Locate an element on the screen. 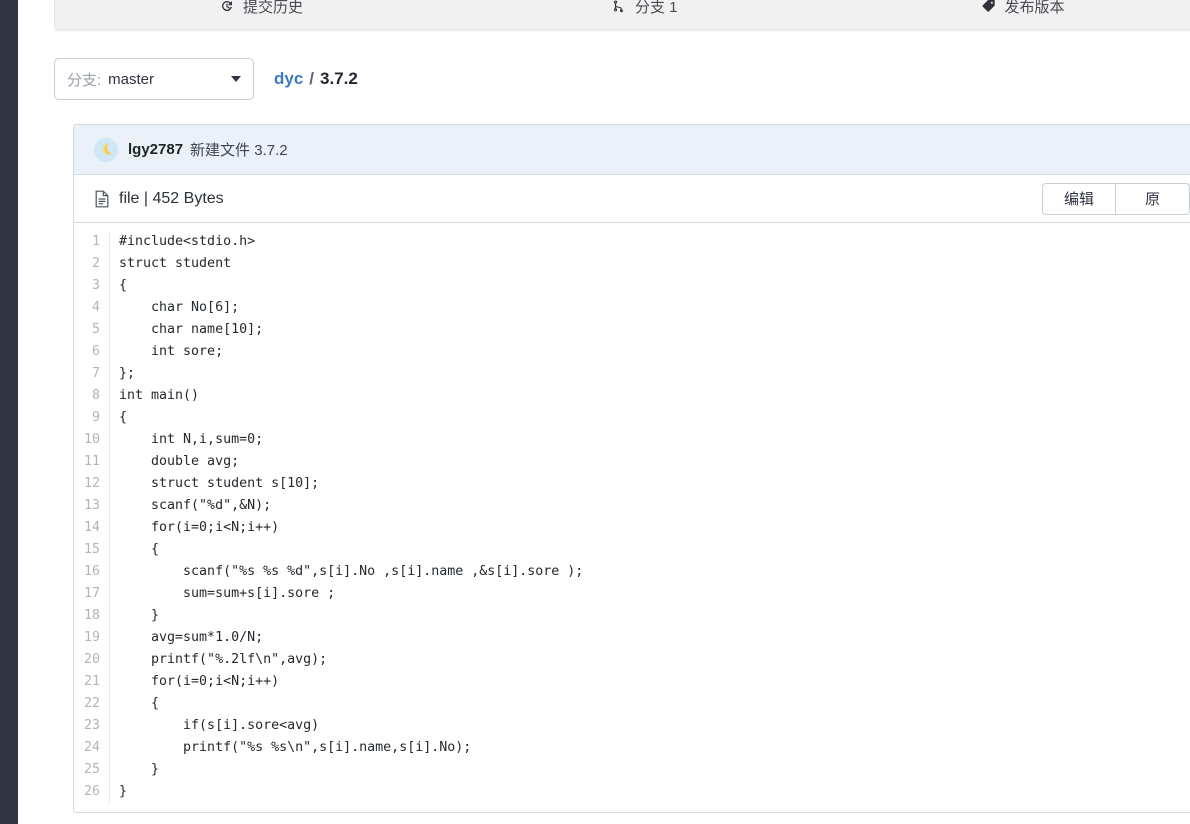  file-meta-bar: file | 452 Bytes 编辑 原 is located at coordinates (632, 199).